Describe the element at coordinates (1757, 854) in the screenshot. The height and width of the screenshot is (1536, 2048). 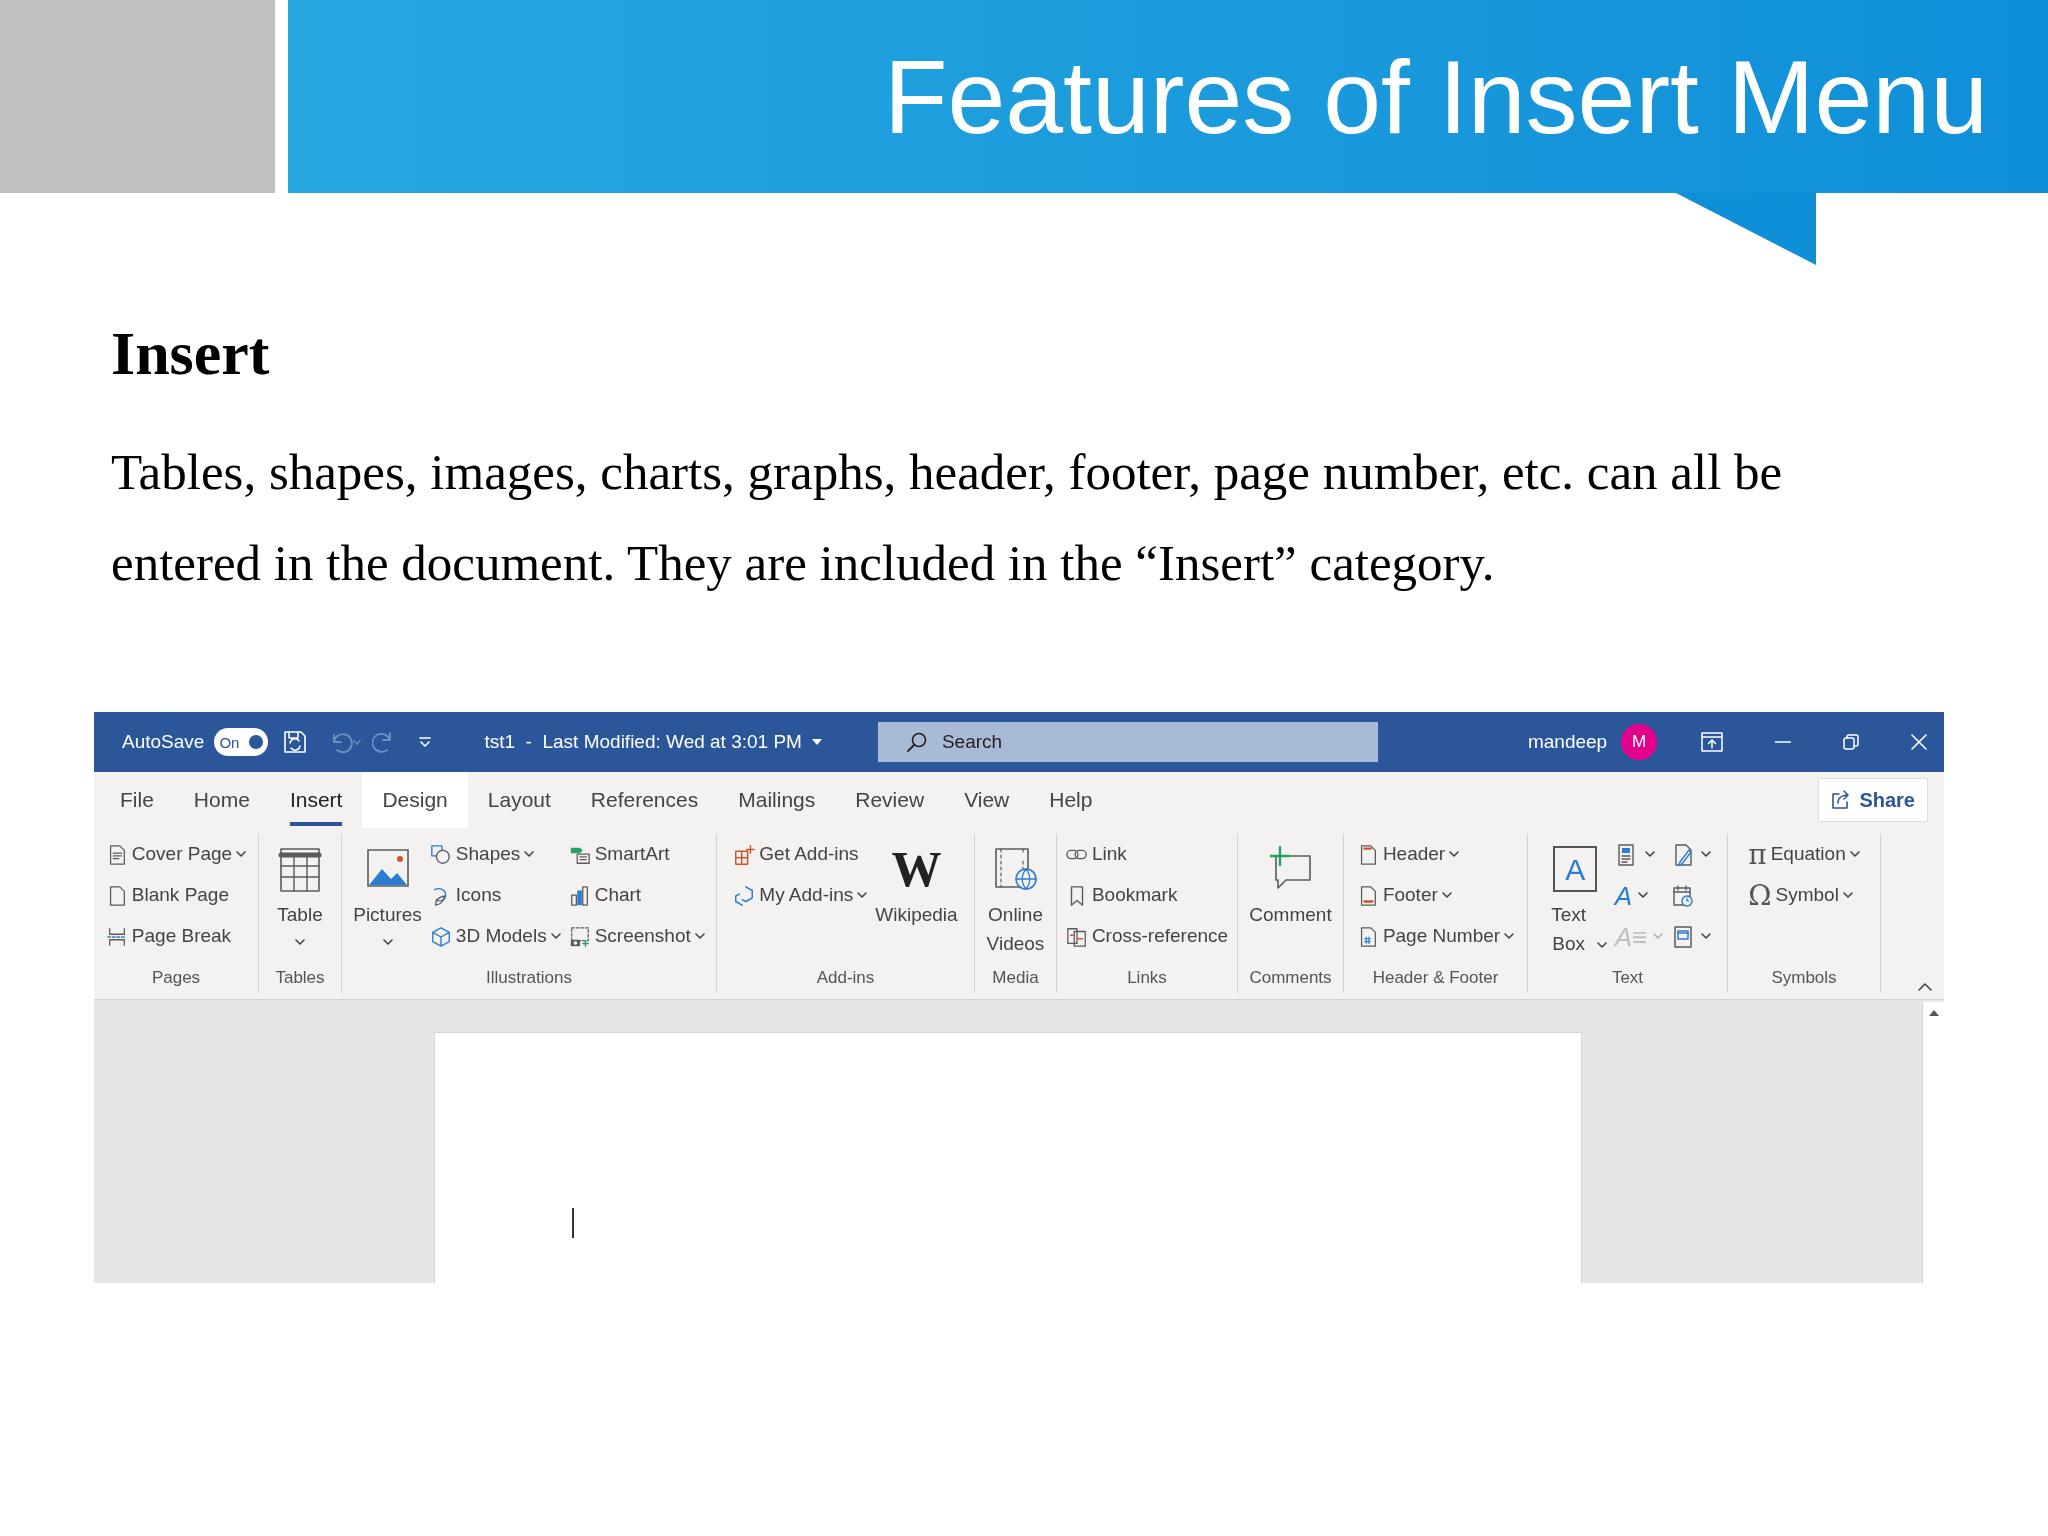
I see `symbol-glyph: π` at that location.